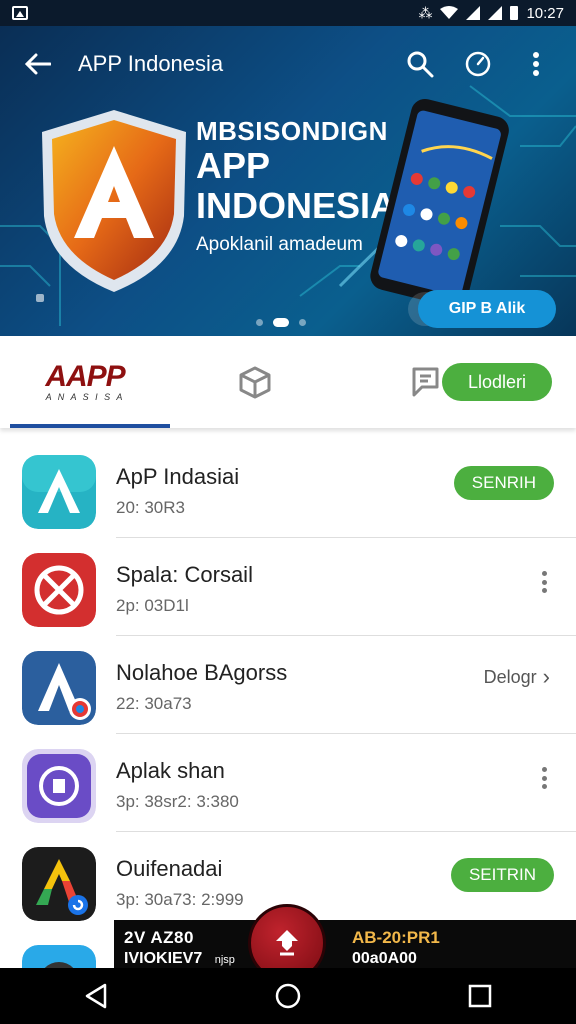 The image size is (576, 1024). I want to click on circle-home-icon, so click(288, 996).